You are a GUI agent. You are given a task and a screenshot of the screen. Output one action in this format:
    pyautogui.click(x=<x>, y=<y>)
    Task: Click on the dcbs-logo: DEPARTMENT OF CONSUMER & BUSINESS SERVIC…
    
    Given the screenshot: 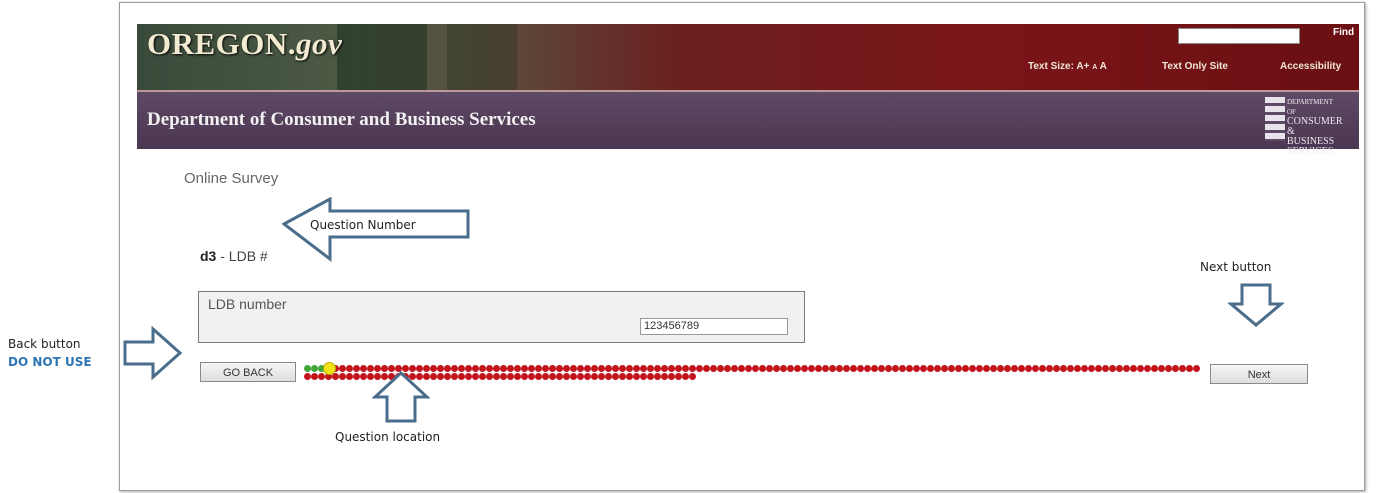 What is the action you would take?
    pyautogui.click(x=1304, y=127)
    